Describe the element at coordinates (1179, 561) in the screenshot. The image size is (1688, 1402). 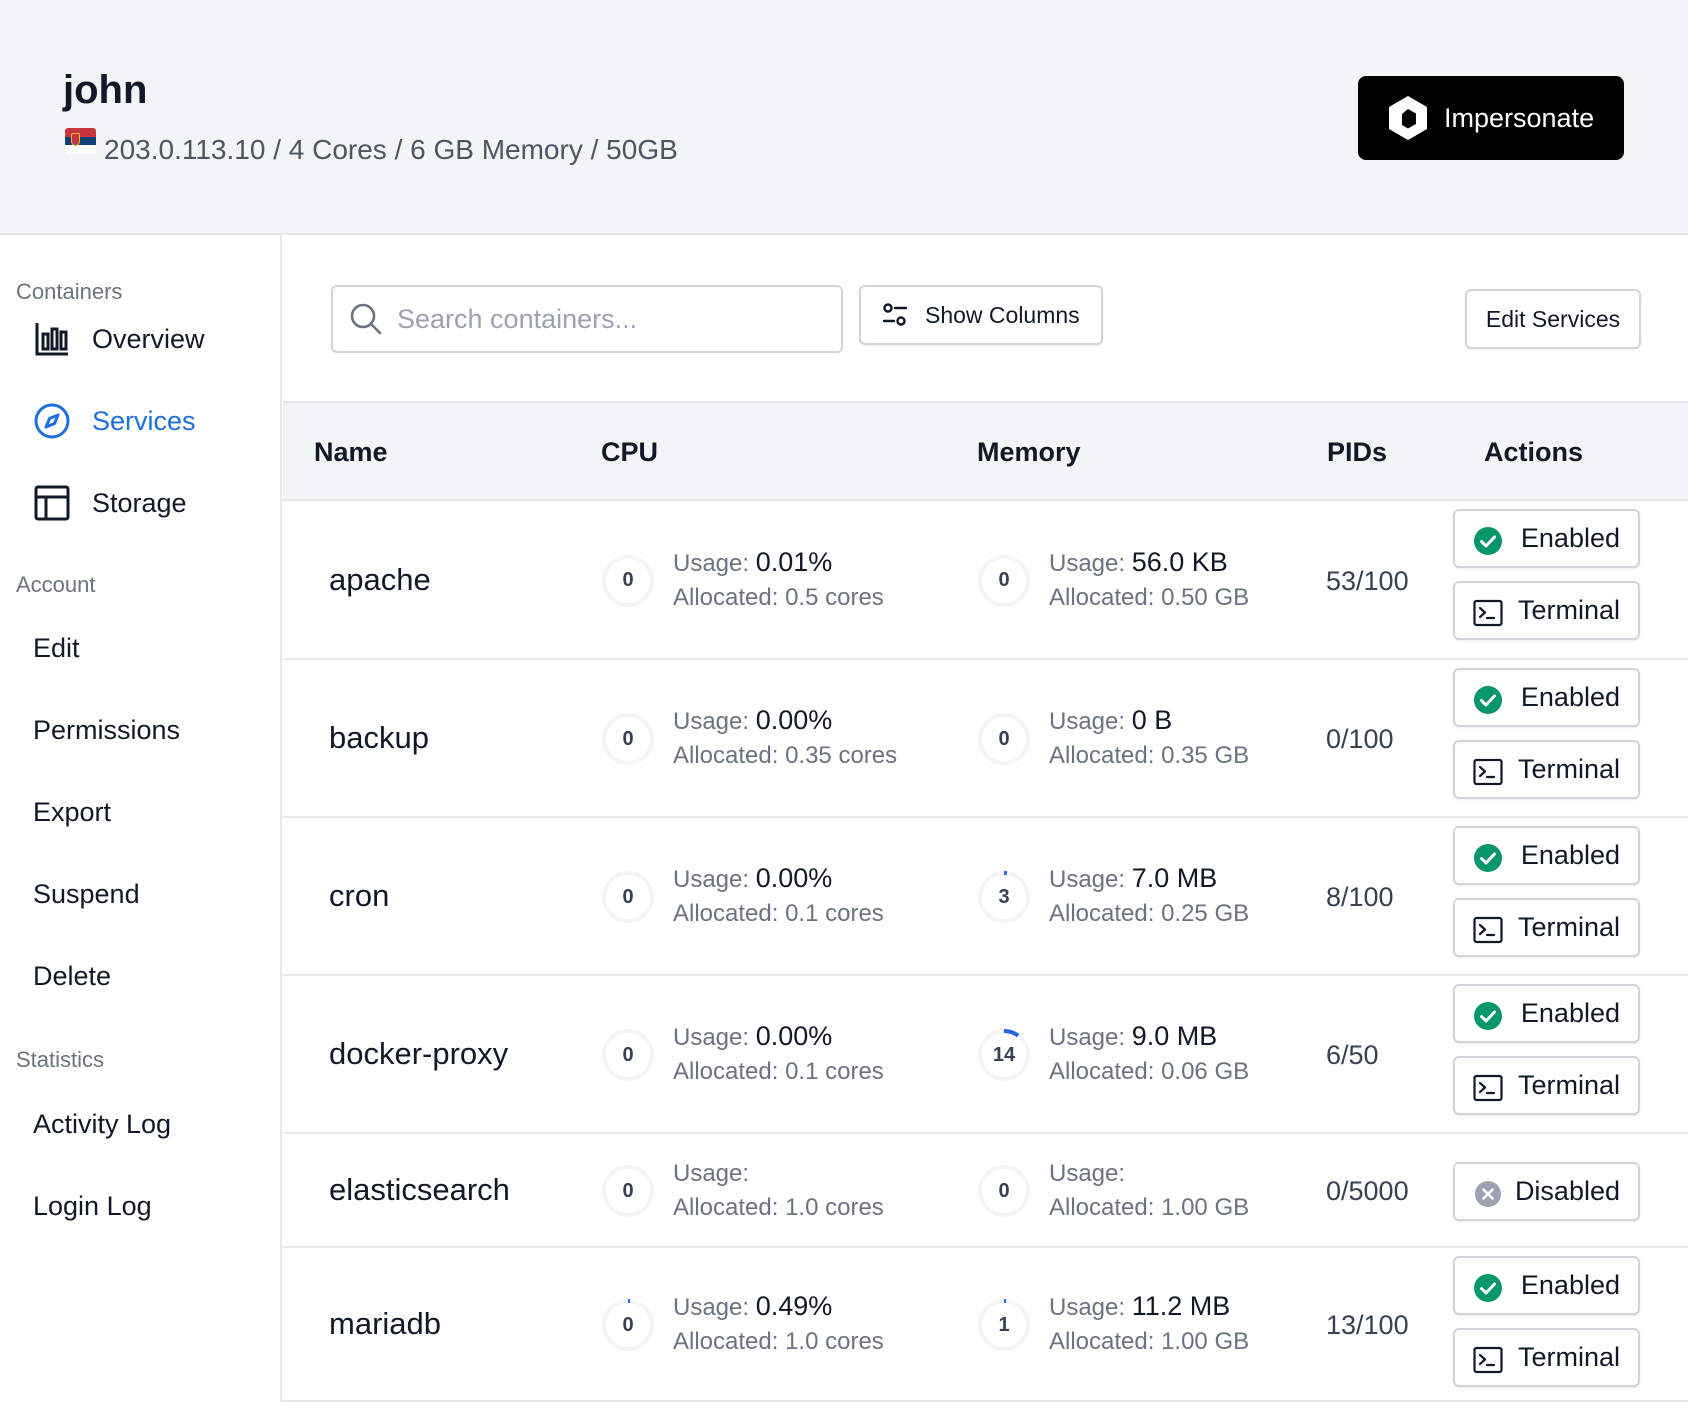
I see `memory-usage-value: 56.0 KB` at that location.